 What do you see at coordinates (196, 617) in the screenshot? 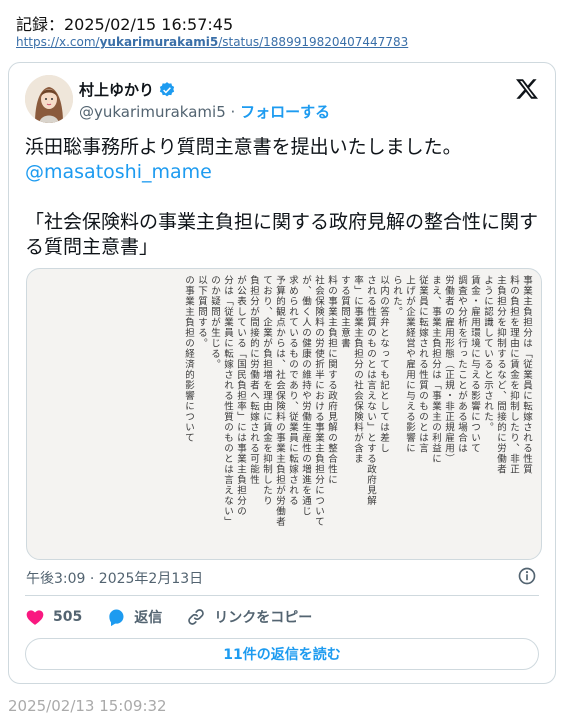
I see `link-icon` at bounding box center [196, 617].